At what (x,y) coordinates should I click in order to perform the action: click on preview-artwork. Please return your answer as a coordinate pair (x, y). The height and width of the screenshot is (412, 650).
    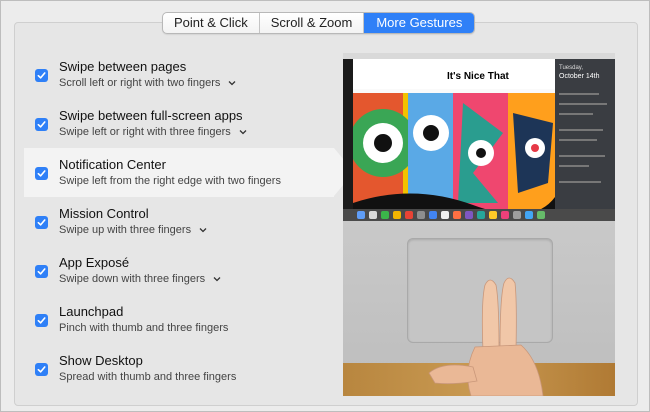
    Looking at the image, I should click on (454, 151).